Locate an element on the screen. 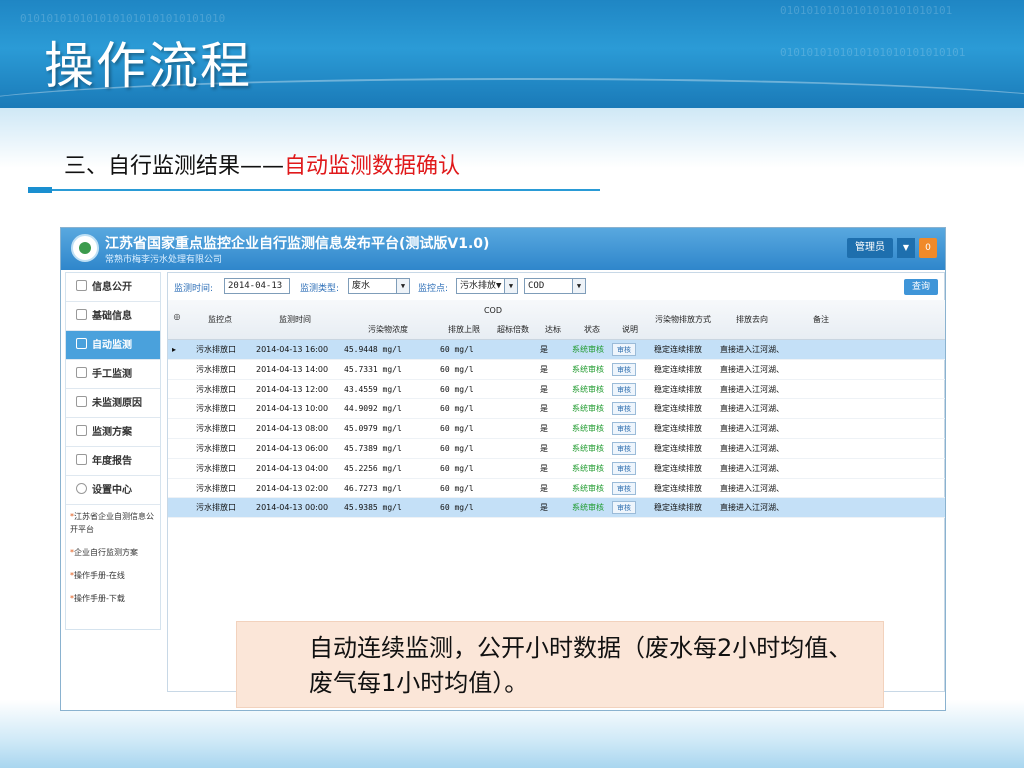 The width and height of the screenshot is (1024, 768). header-remark: 备注 is located at coordinates (821, 319).